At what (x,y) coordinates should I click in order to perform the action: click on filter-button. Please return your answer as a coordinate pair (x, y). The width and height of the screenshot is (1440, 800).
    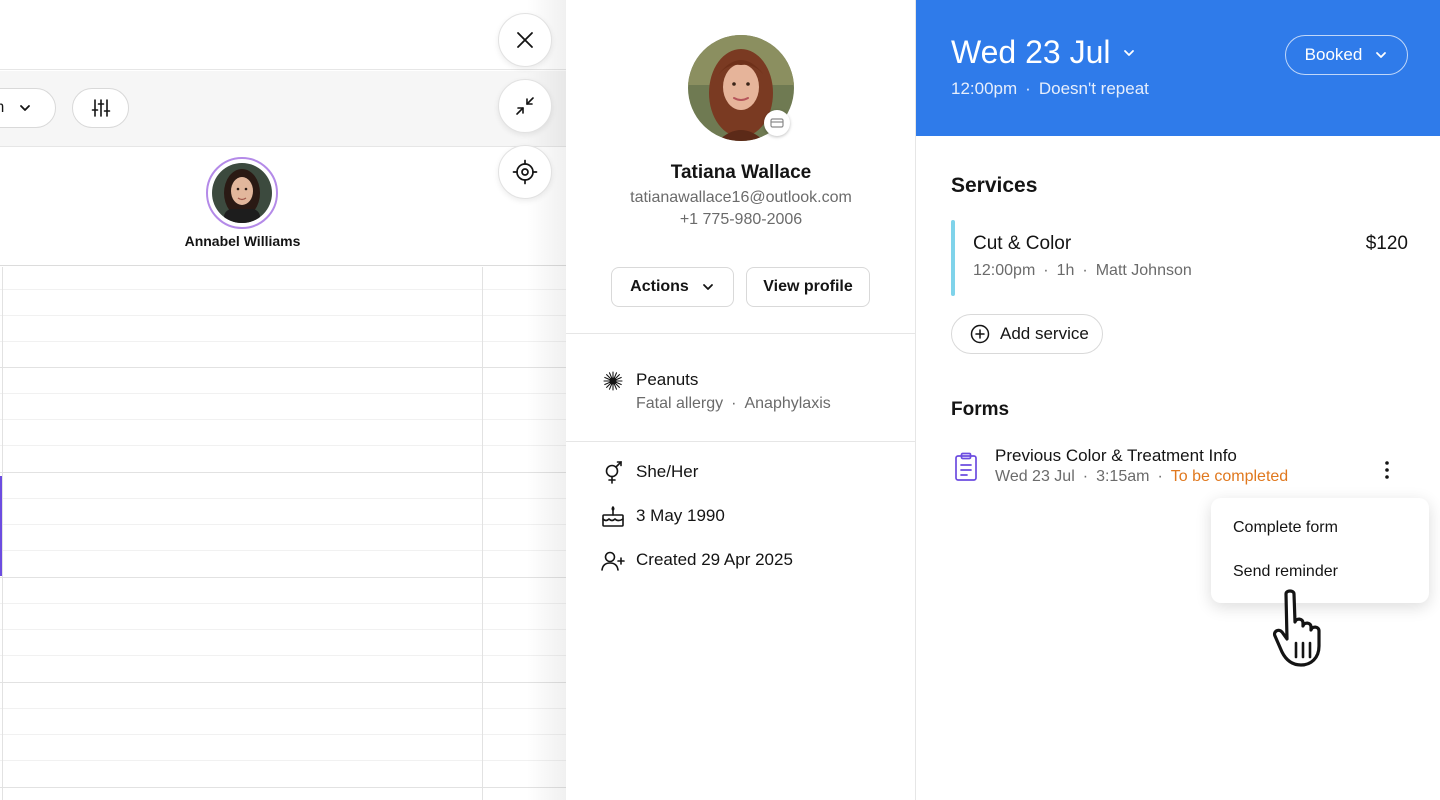
    Looking at the image, I should click on (100, 108).